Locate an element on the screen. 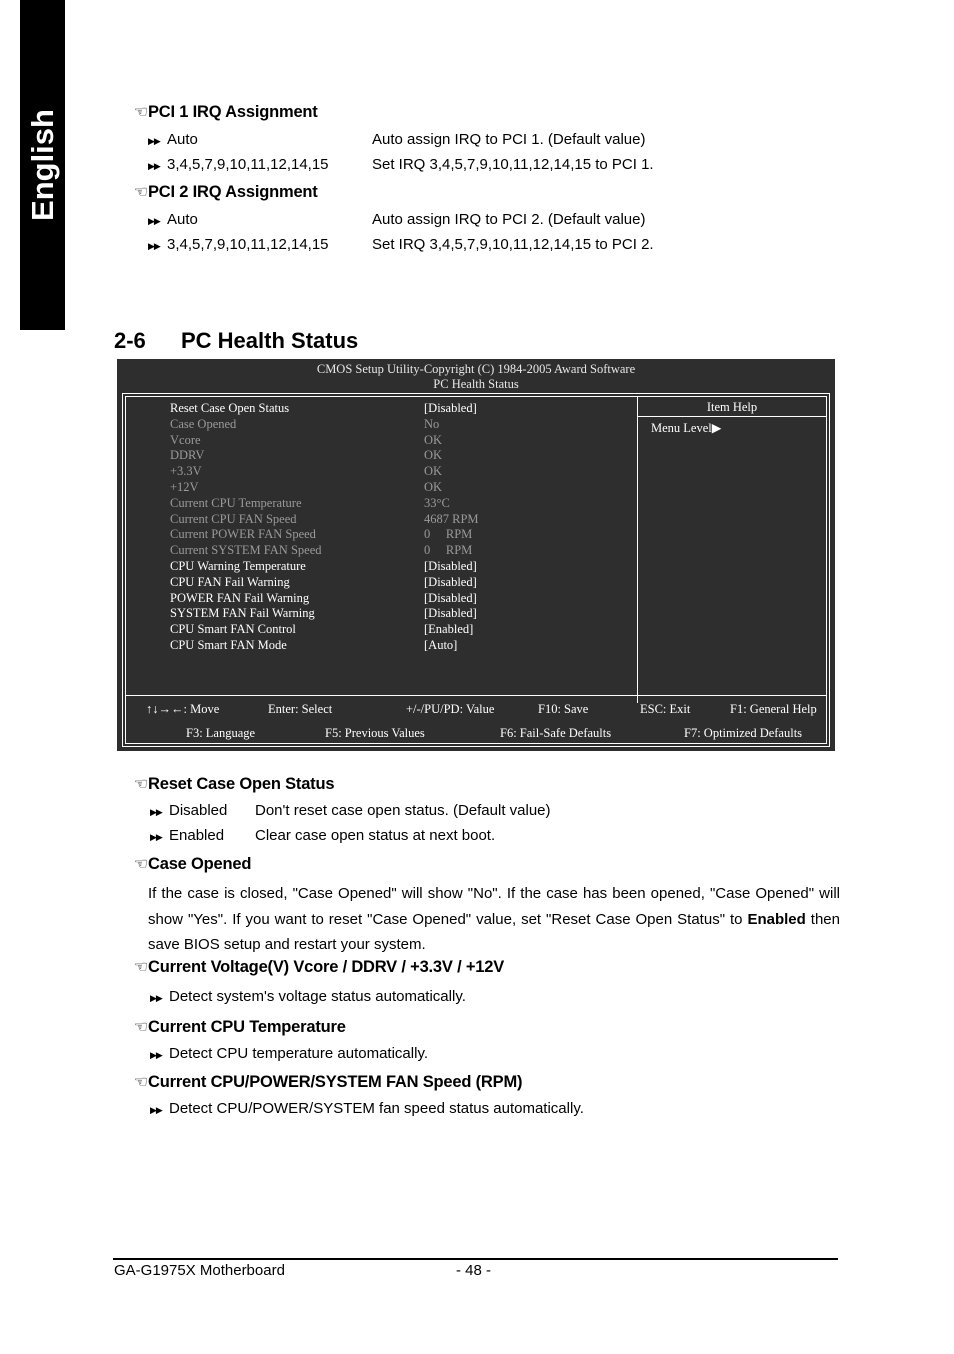 This screenshot has height=1354, width=954. bios-row: Vcore OK is located at coordinates (381, 441).